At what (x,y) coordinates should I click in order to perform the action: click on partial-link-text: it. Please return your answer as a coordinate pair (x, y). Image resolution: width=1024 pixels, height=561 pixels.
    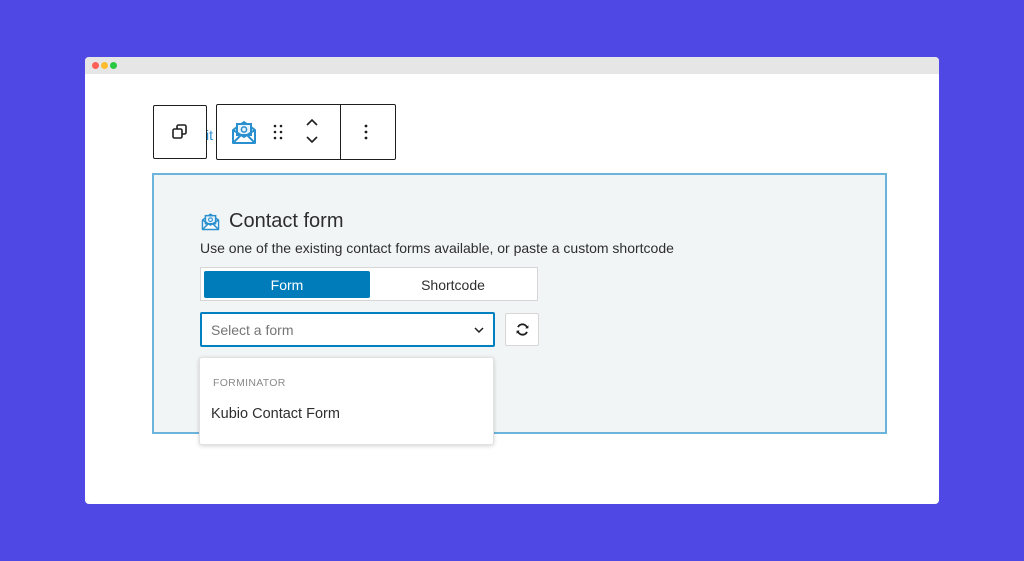
    Looking at the image, I should click on (209, 135).